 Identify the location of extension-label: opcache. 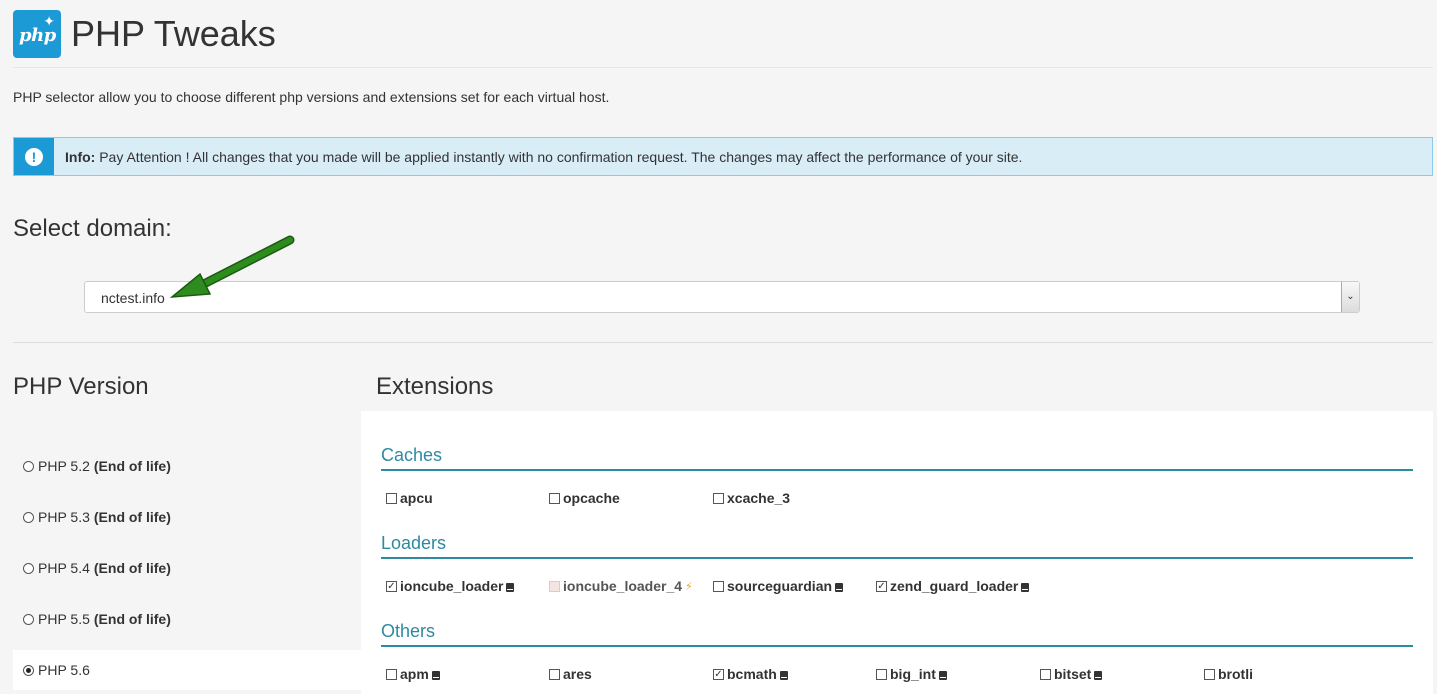
(591, 498).